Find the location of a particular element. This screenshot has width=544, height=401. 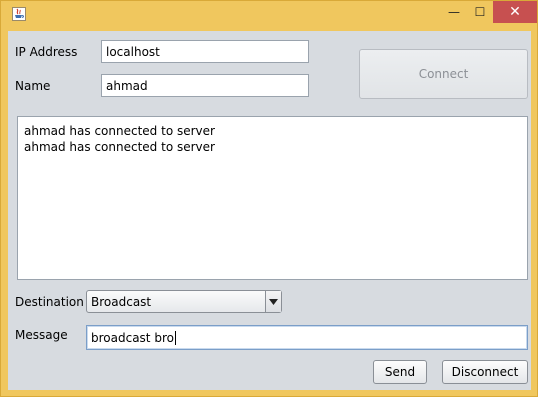

disconnect-button: Disconnect is located at coordinates (485, 372).